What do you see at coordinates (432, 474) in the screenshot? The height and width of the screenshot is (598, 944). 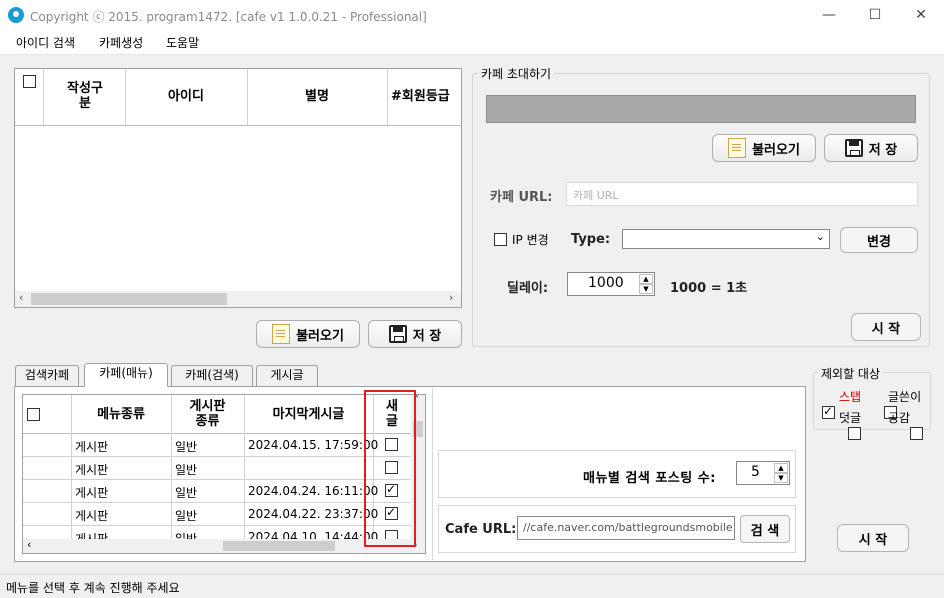 I see `divider` at bounding box center [432, 474].